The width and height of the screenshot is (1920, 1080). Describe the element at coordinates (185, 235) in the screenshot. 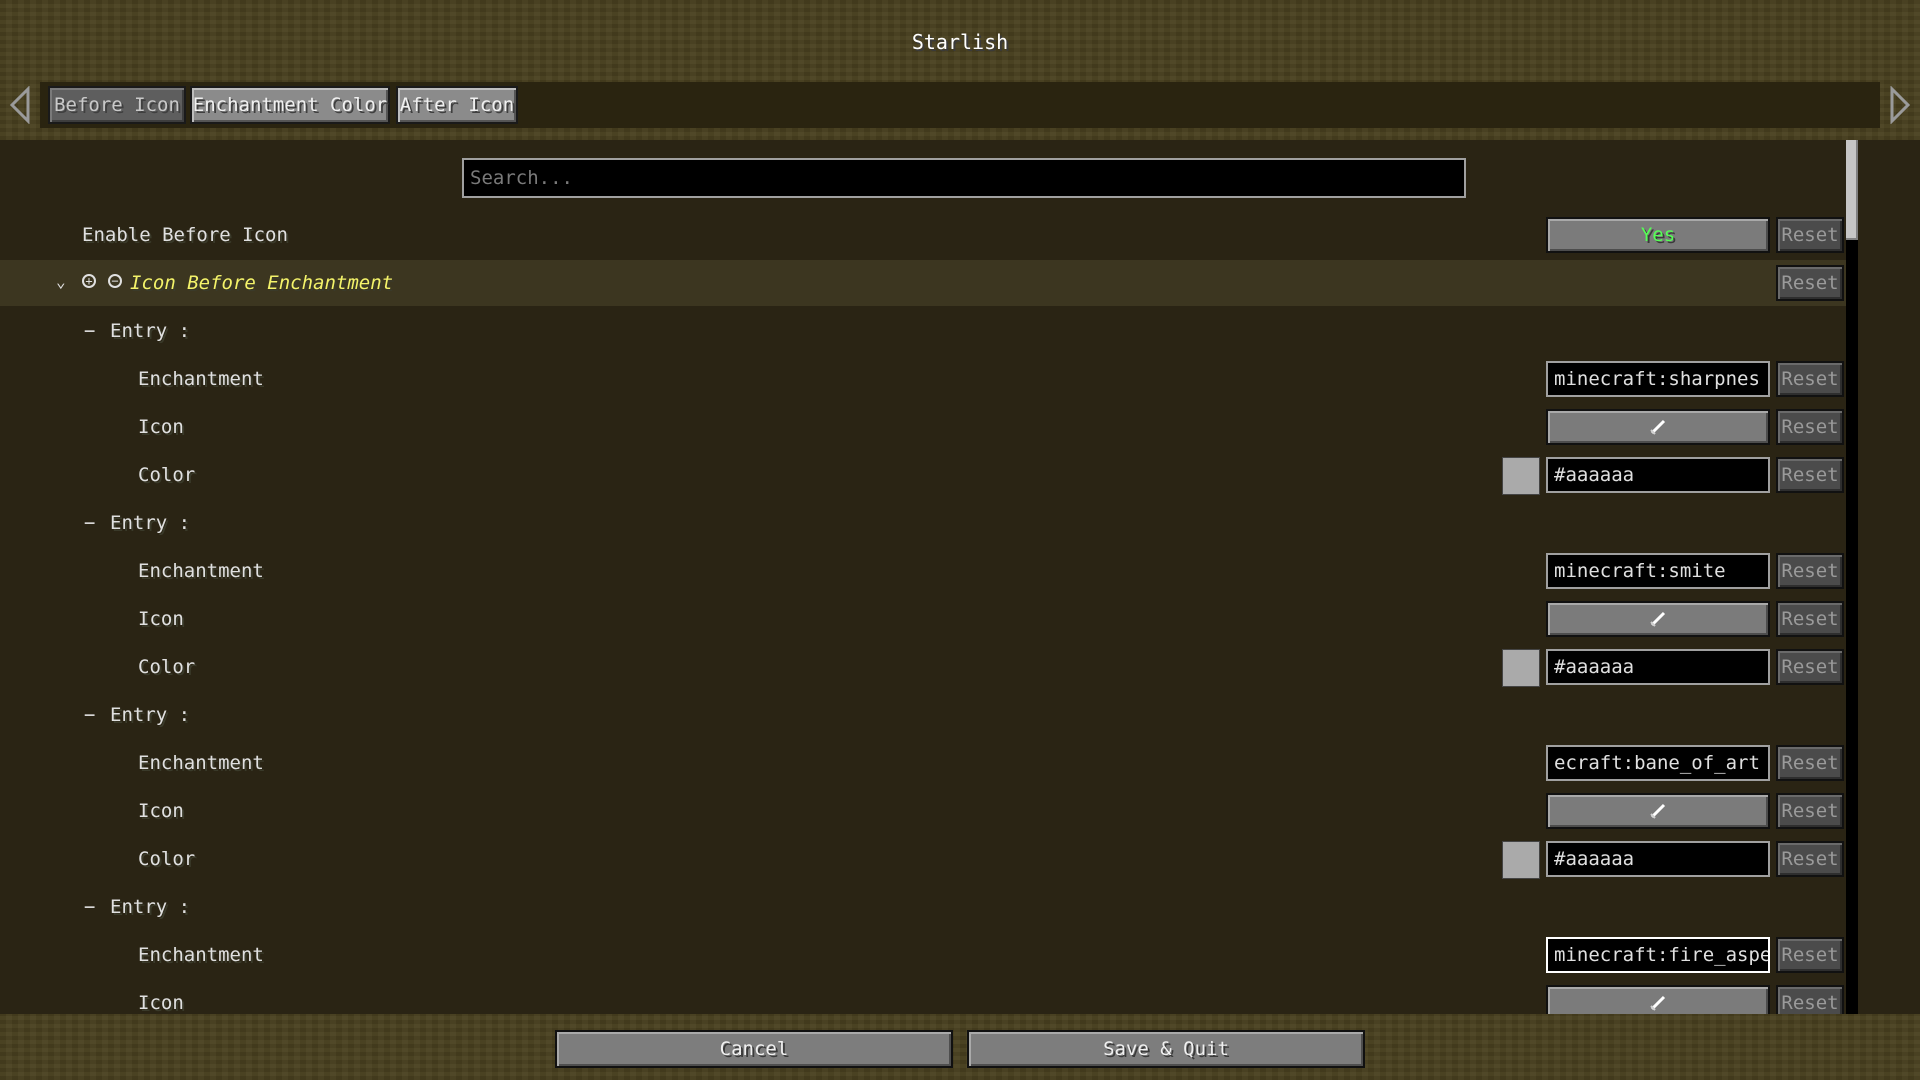

I see `option-label: Enable Before Icon` at that location.